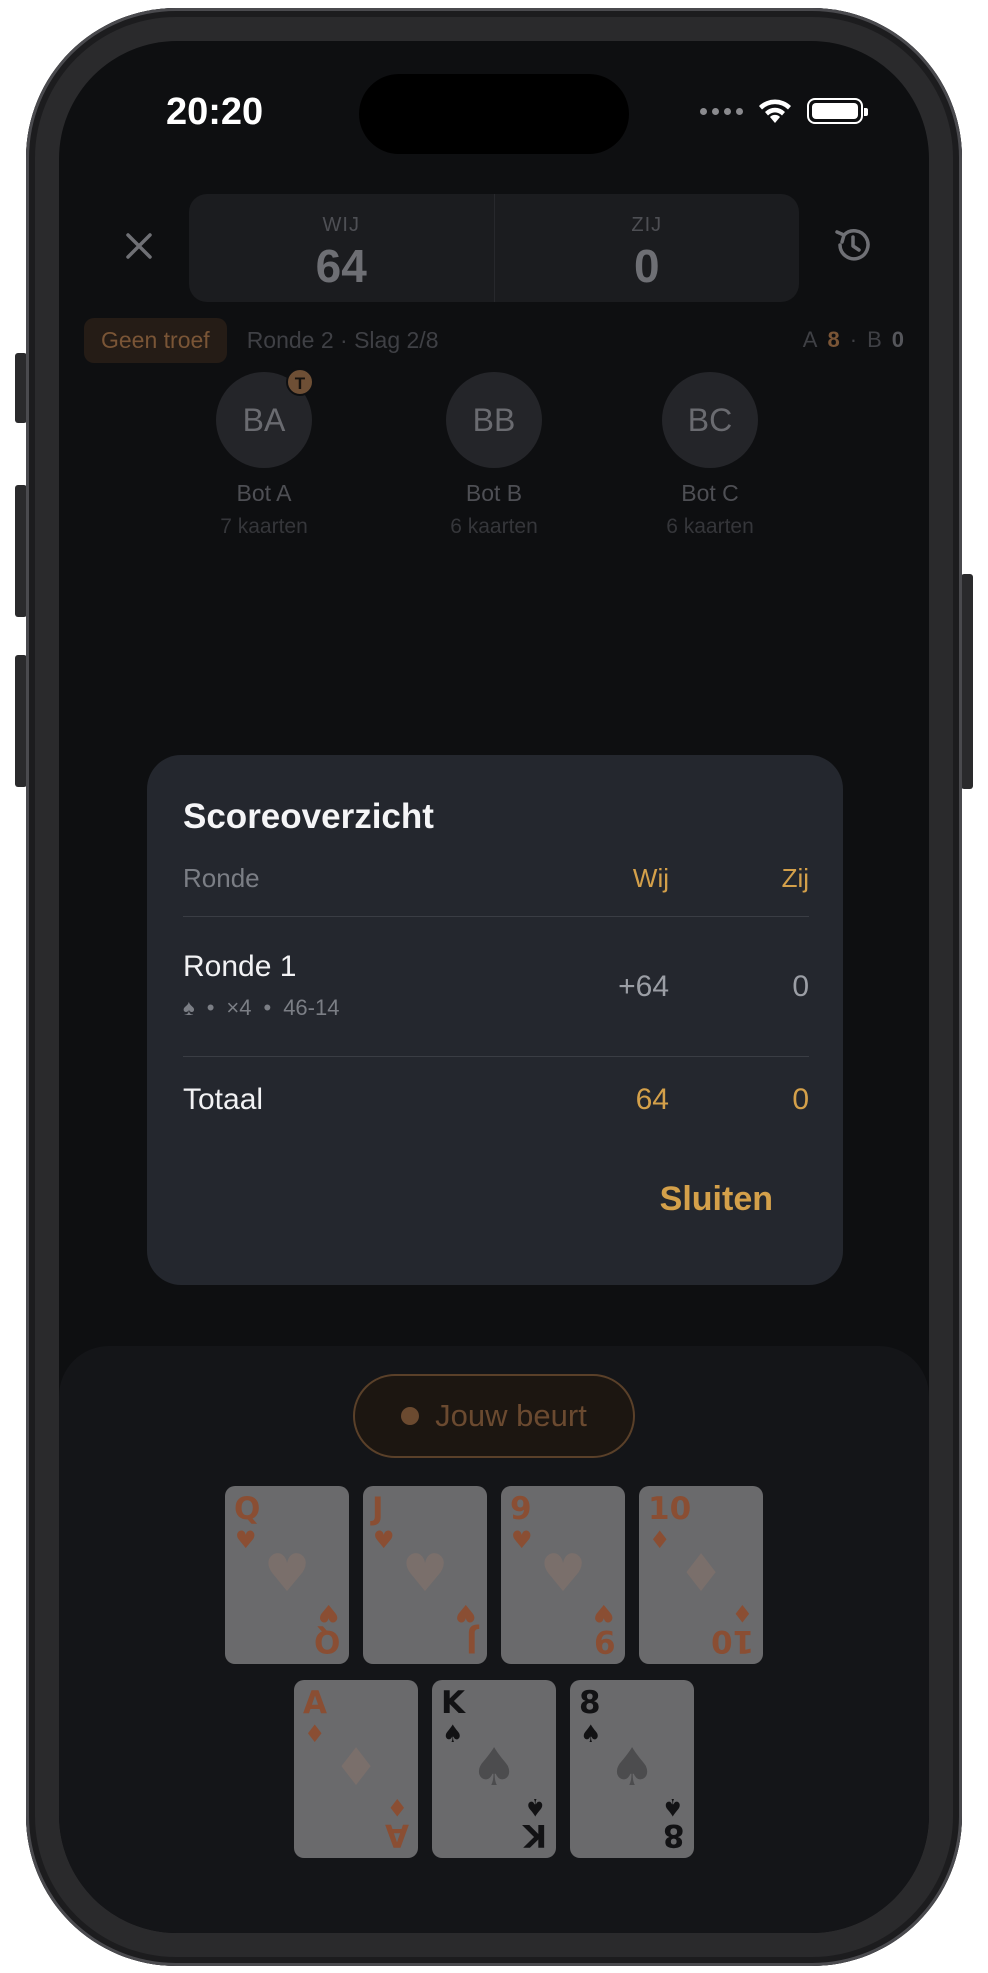 The image size is (988, 1973). Describe the element at coordinates (800, 986) in the screenshot. I see `round-score-them: 0` at that location.